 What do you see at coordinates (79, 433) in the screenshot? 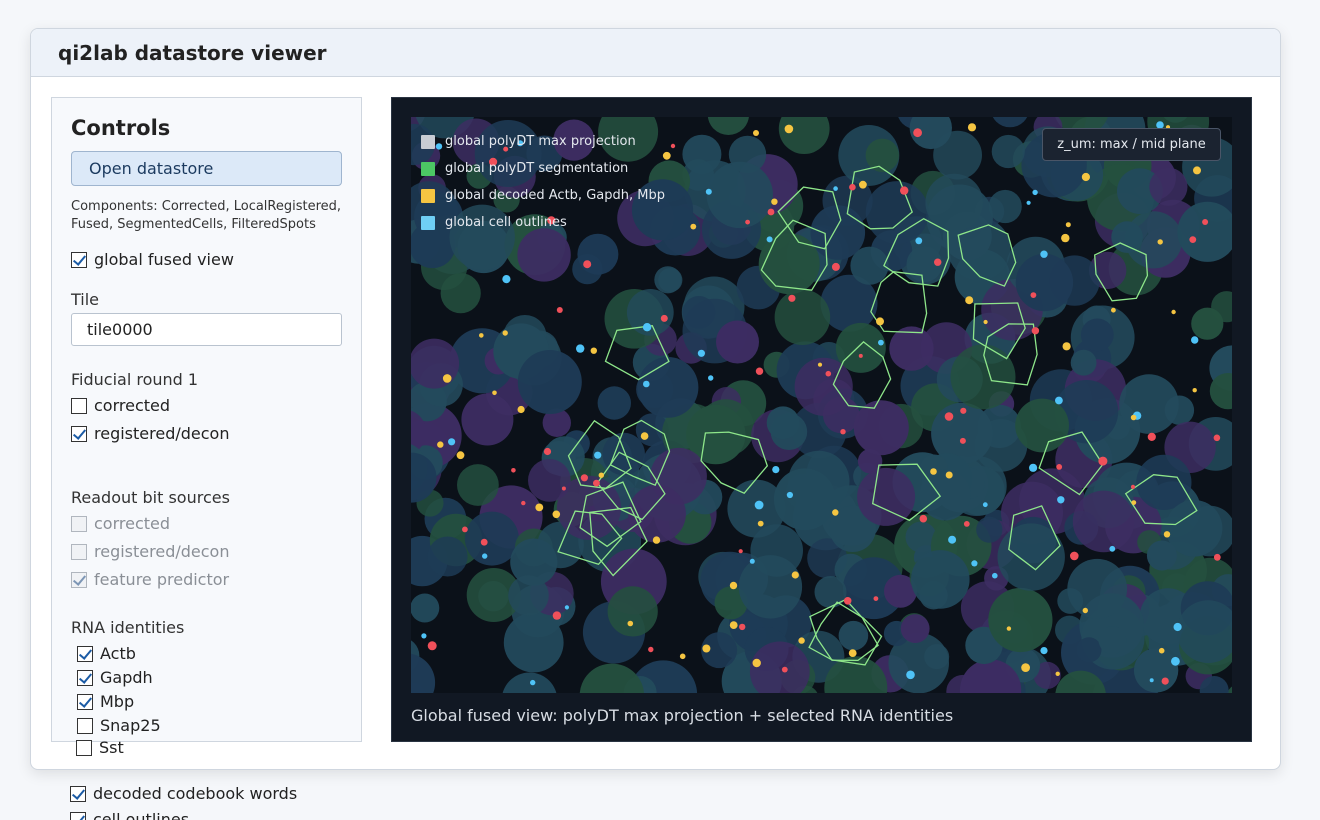
I see `fiducial-registered-box` at bounding box center [79, 433].